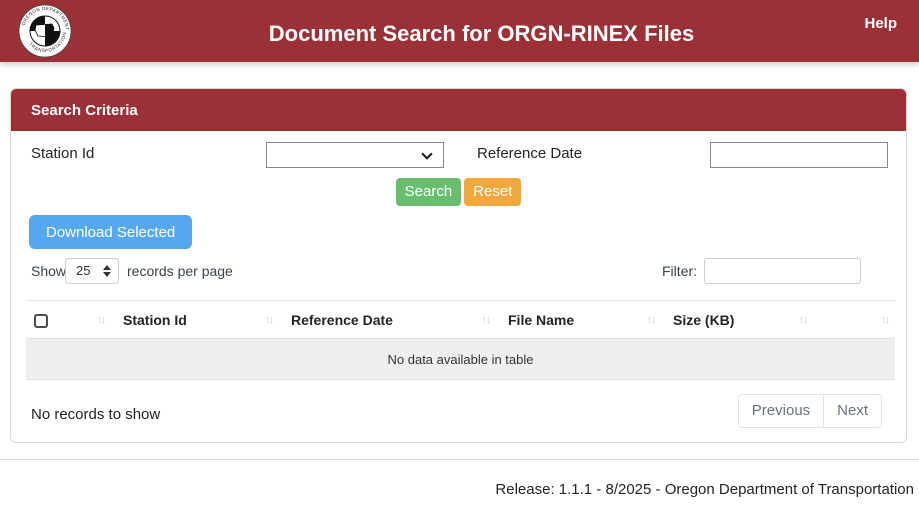  I want to click on odot-seal-icon: OREGON DEPARTMENT OF TRANSPORTATION, so click(44, 29).